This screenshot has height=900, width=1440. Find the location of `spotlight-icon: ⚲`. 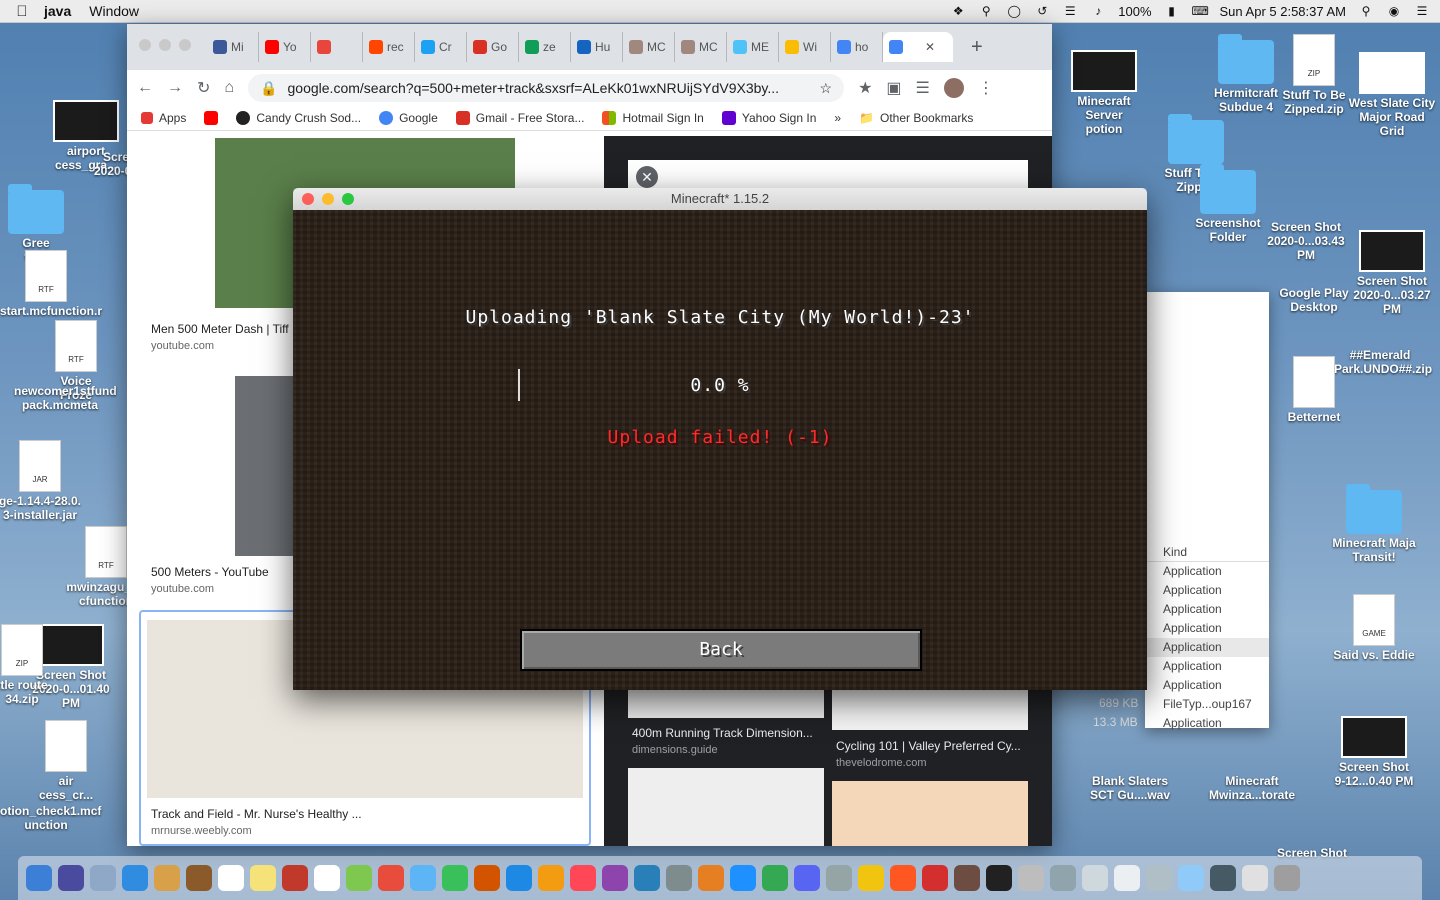

spotlight-icon: ⚲ is located at coordinates (1366, 11).